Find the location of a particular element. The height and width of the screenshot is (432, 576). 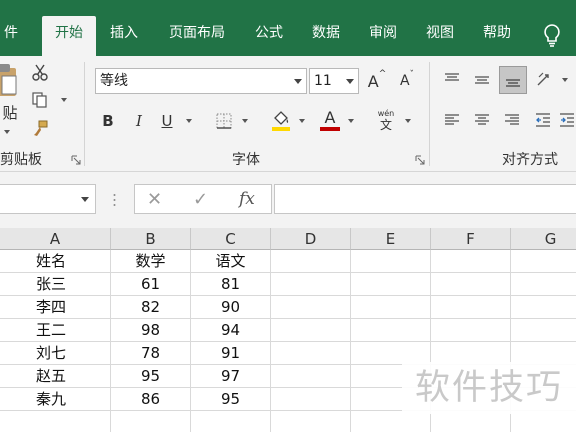

table-cell-c: 94 is located at coordinates (231, 330).